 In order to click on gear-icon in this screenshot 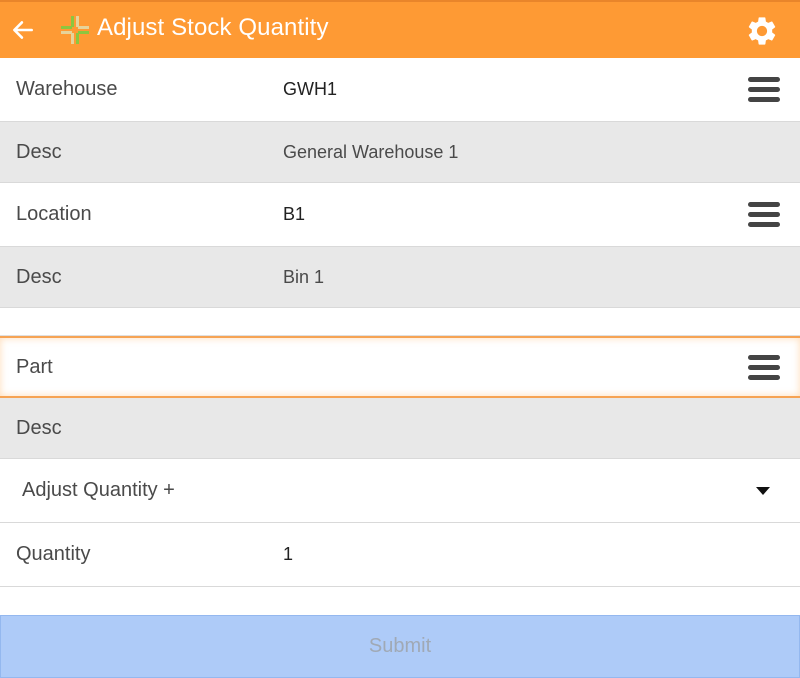, I will do `click(762, 31)`.